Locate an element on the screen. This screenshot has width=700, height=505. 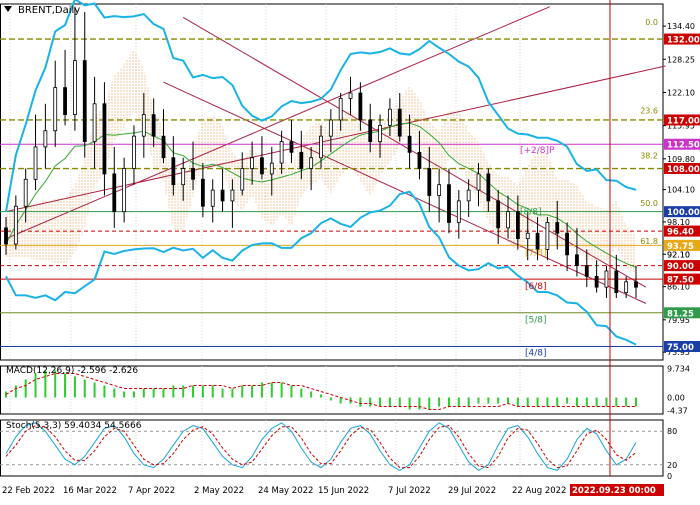
x-tick-label: 29 Jul 2022 is located at coordinates (472, 491).